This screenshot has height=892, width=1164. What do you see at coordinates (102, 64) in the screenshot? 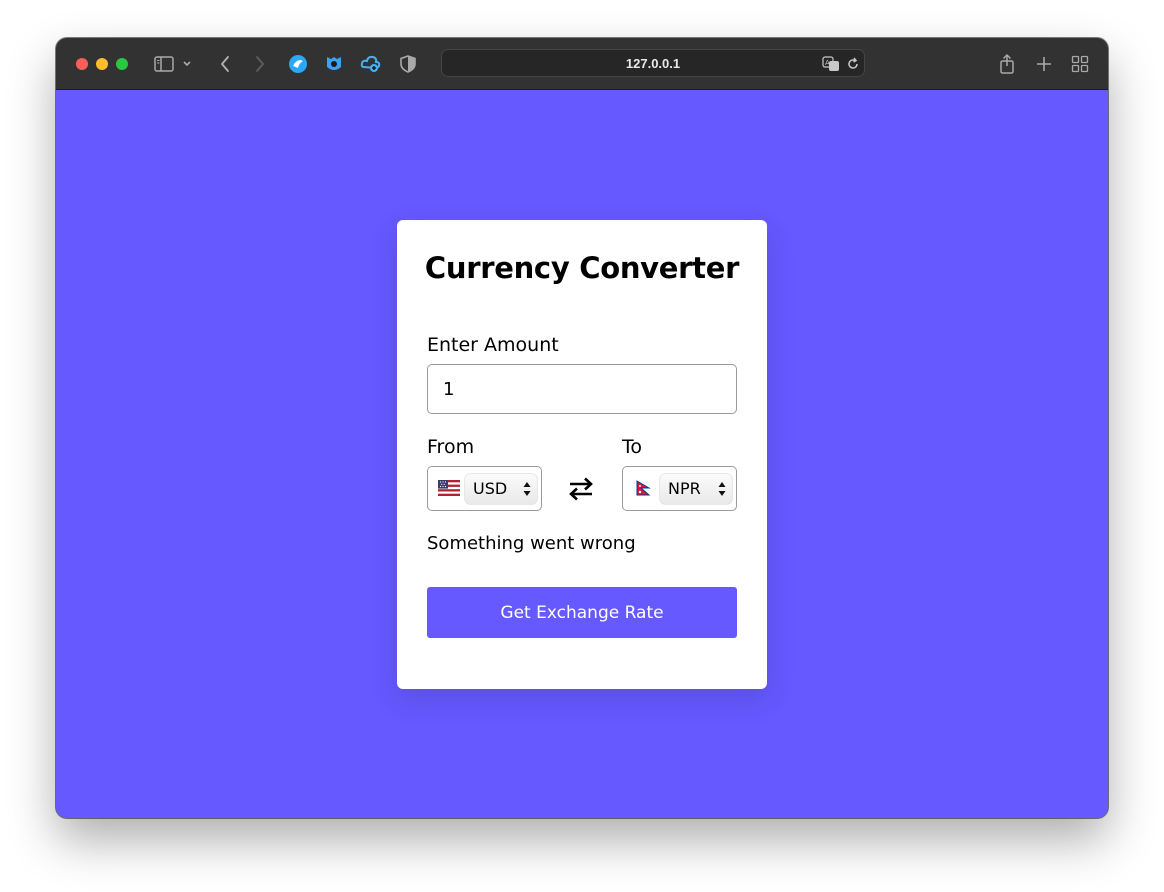
I see `minimize-window-button` at bounding box center [102, 64].